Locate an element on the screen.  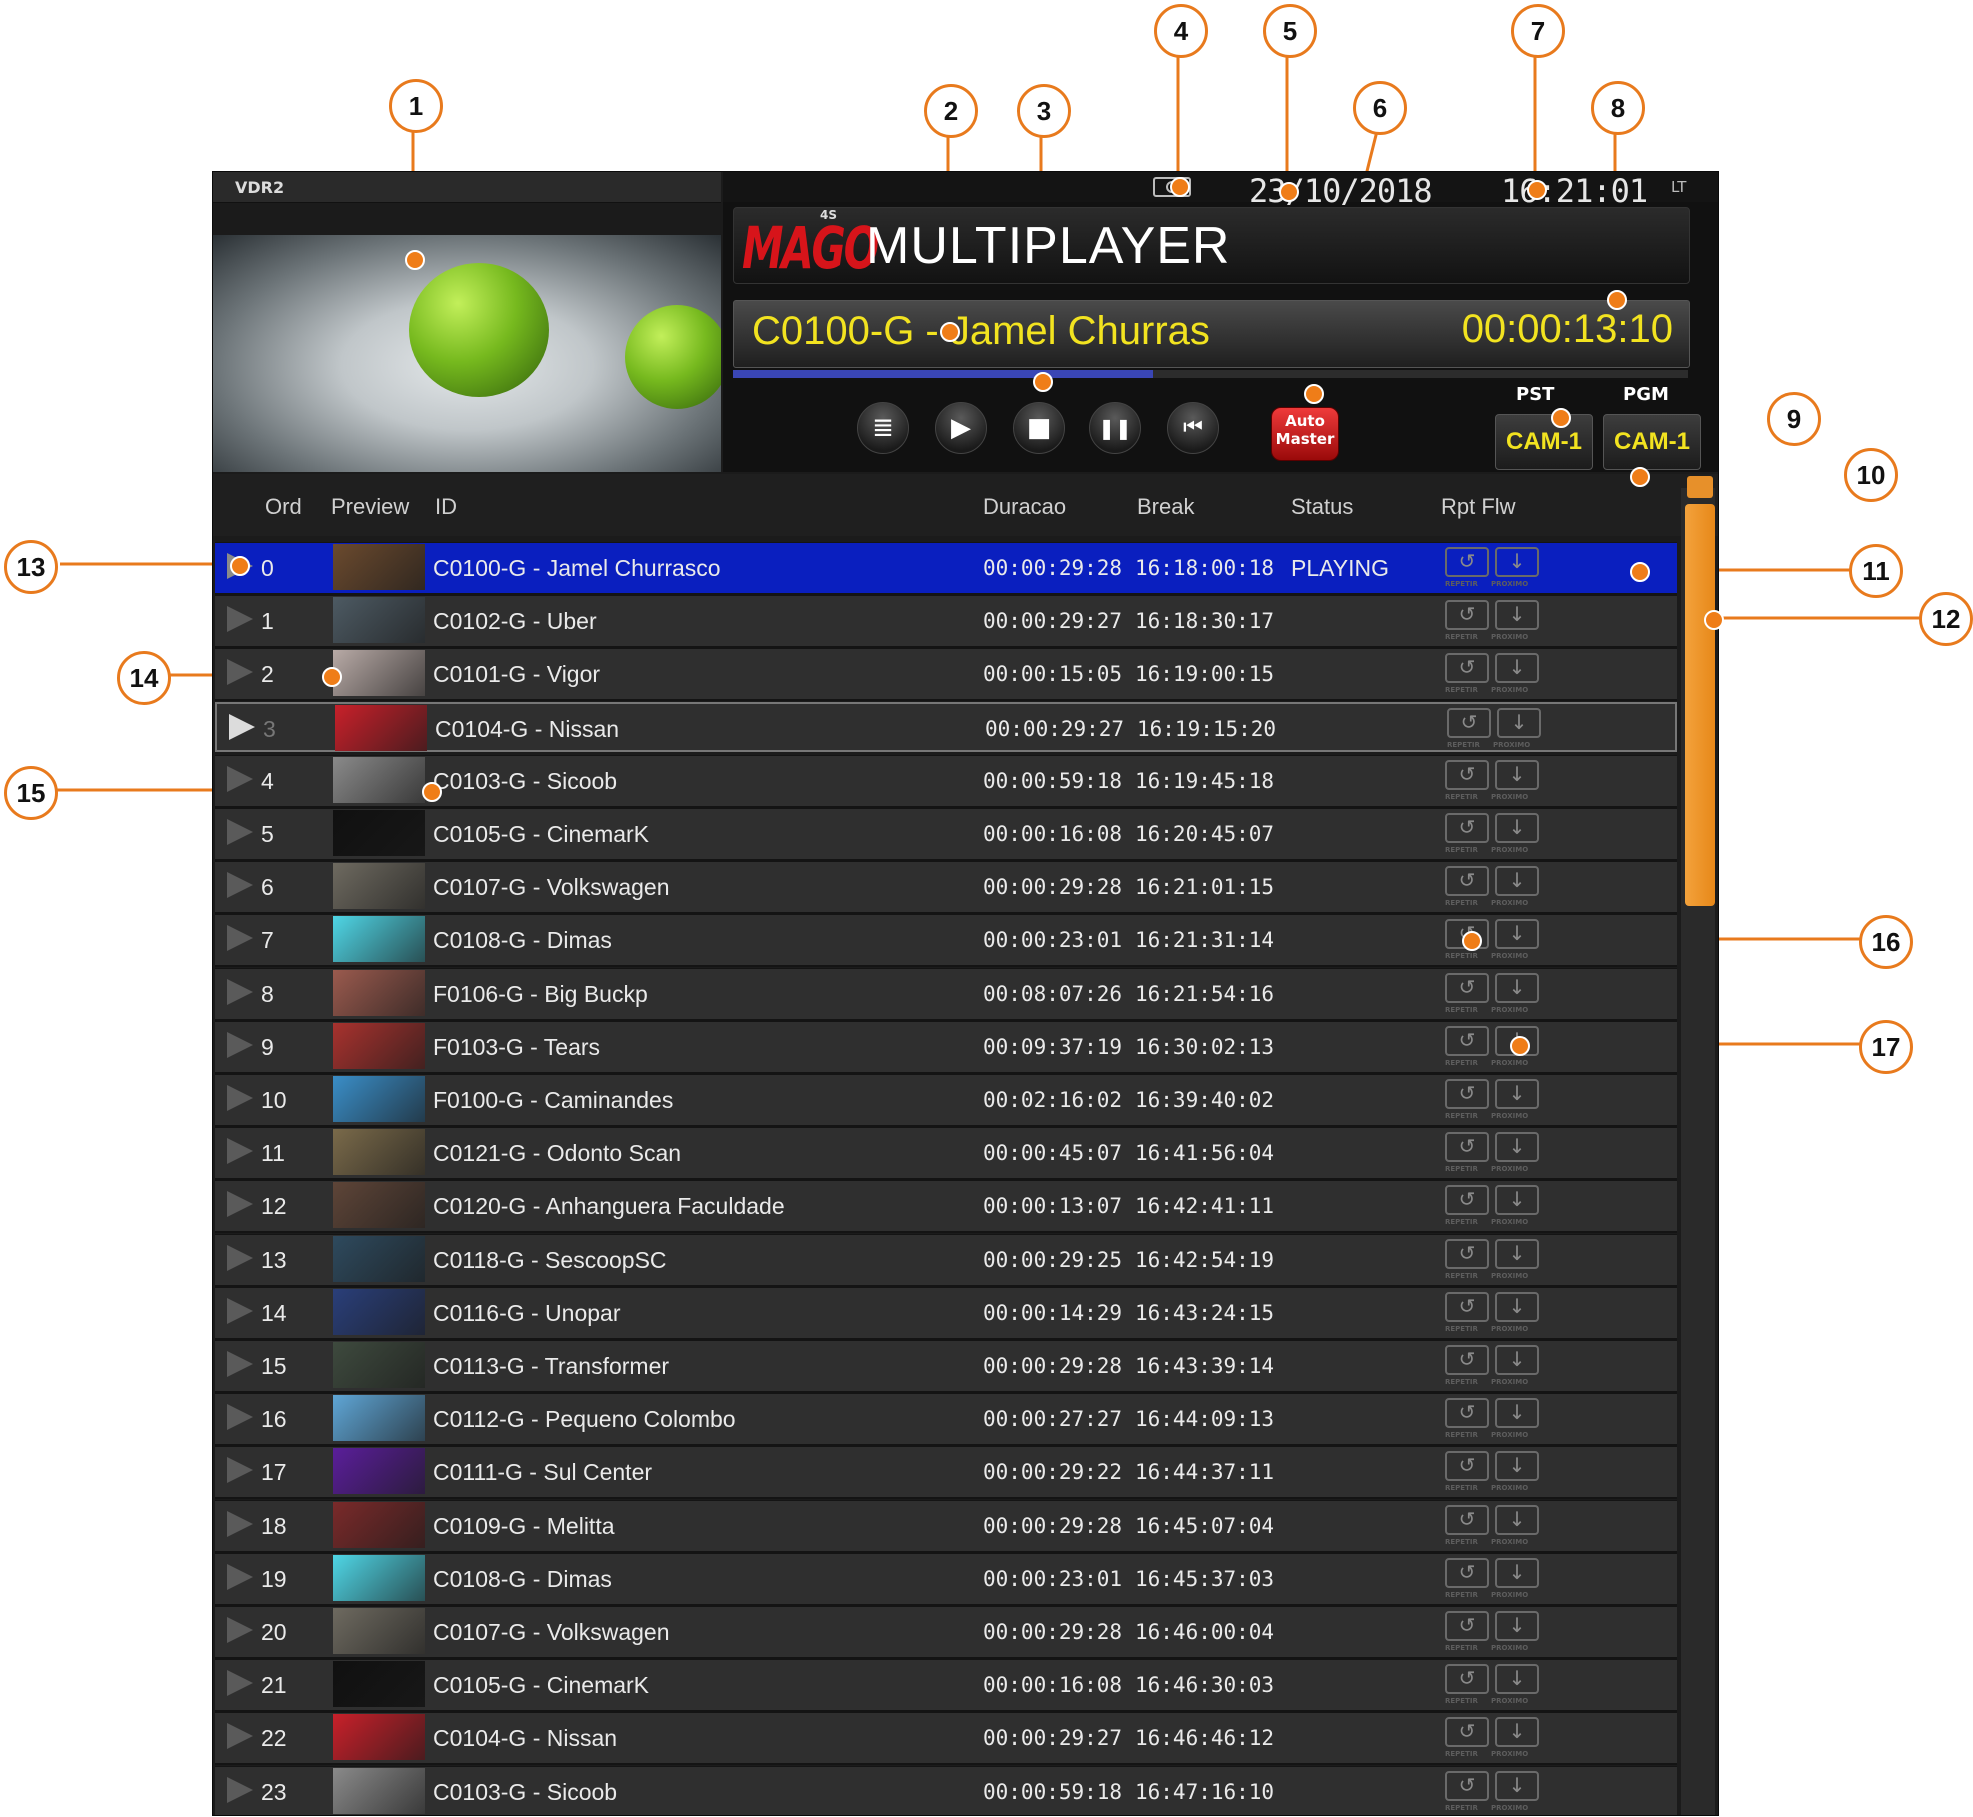
auto-master-button: Auto Master is located at coordinates (1305, 434).